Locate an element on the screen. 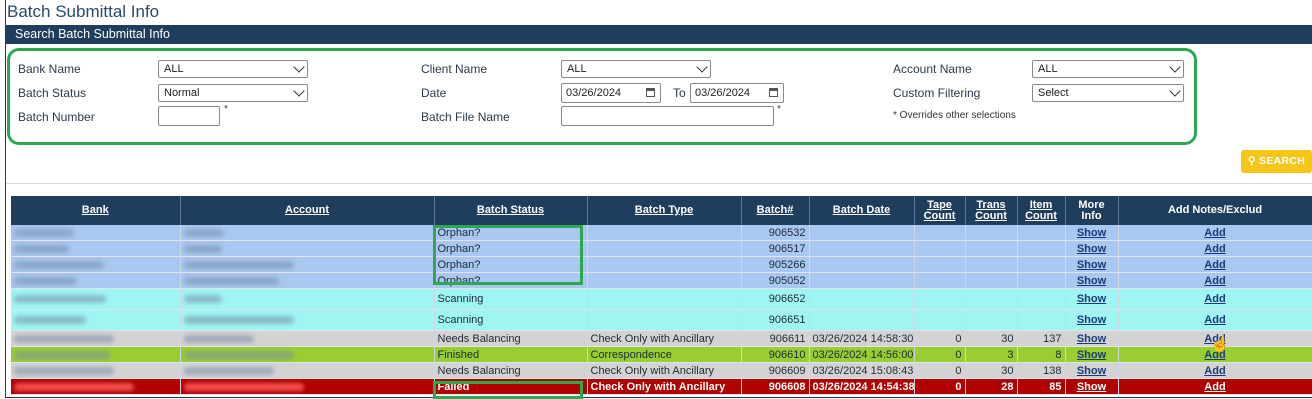 This screenshot has height=399, width=1312. search-button: ⚲ SEARCH is located at coordinates (1276, 161).